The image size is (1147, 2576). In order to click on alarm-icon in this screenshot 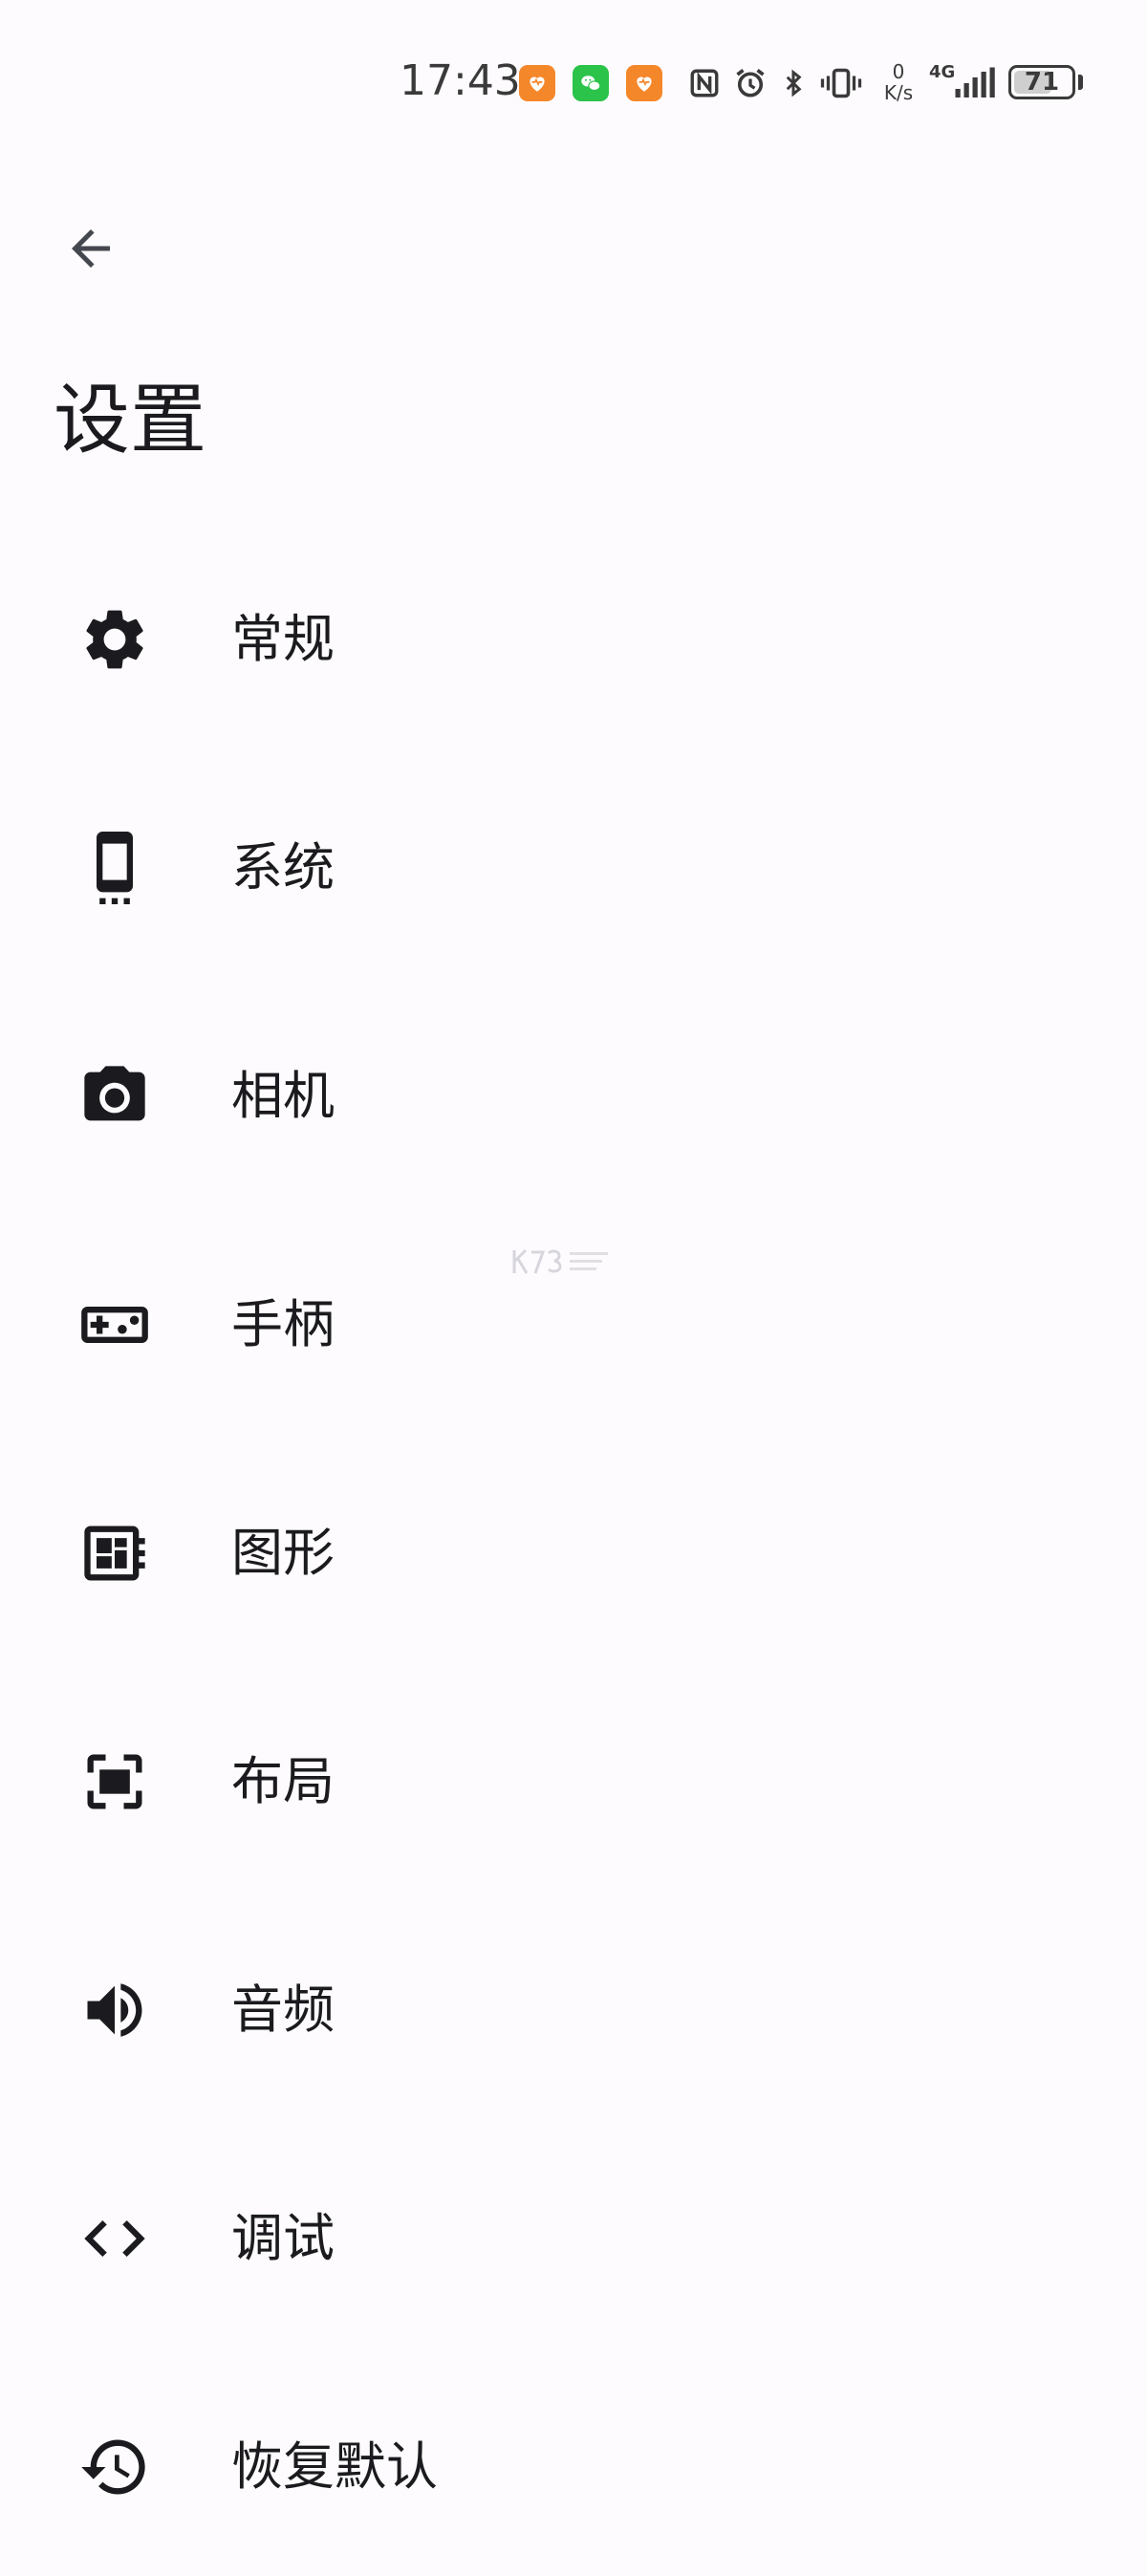, I will do `click(750, 83)`.